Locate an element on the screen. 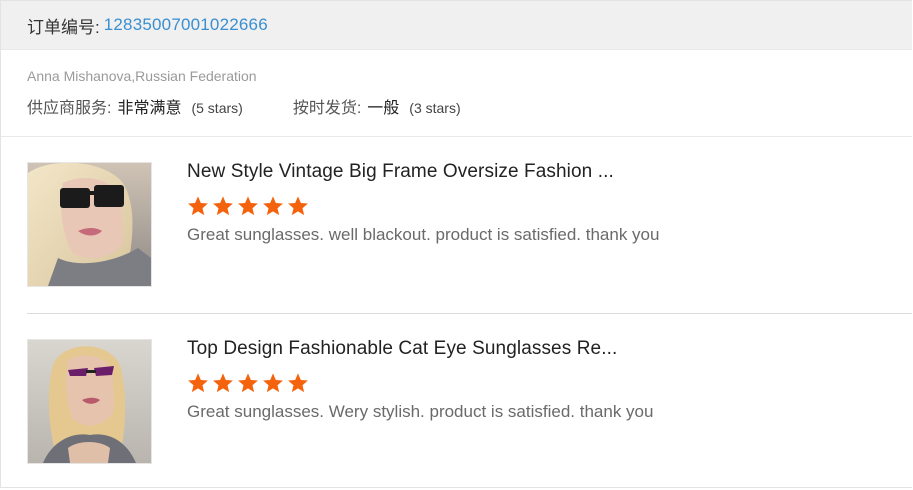 The image size is (913, 490). product-photo-blonde-square-sunglasses is located at coordinates (89, 224).